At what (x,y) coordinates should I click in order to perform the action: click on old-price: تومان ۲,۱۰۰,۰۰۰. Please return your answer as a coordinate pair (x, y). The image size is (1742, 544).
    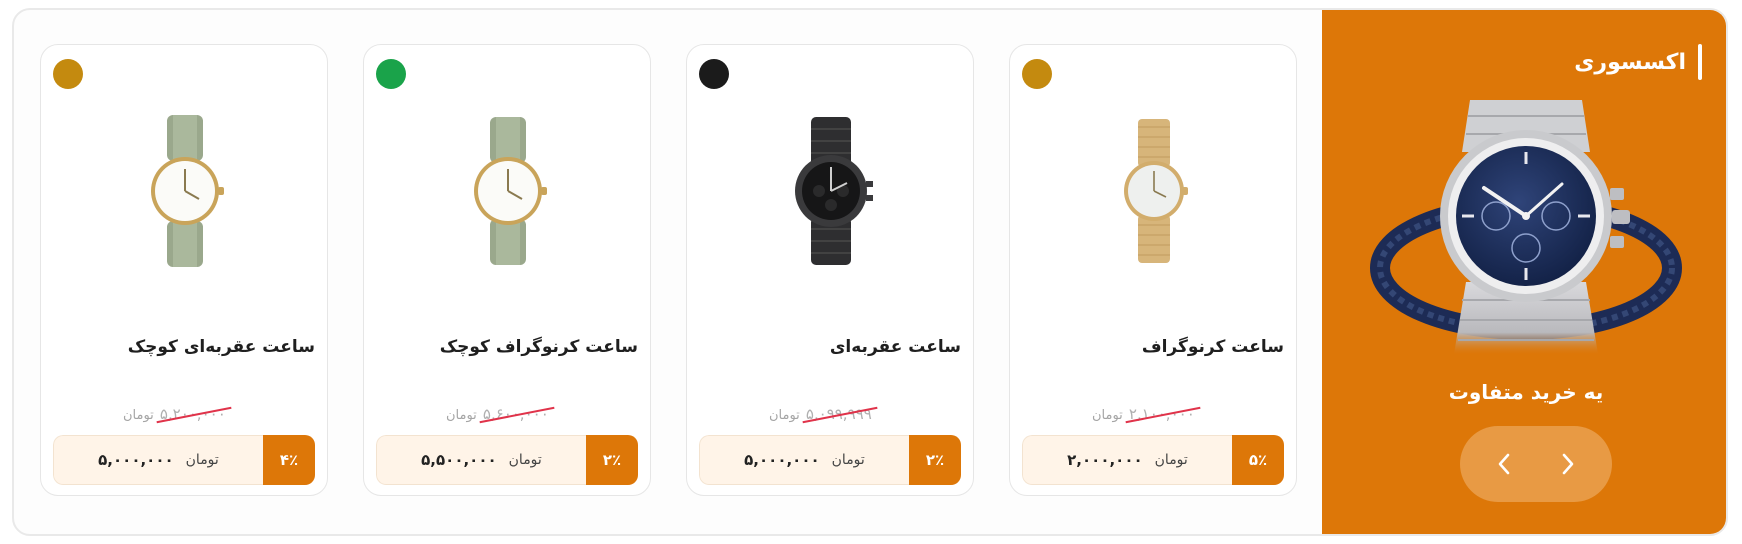
    Looking at the image, I should click on (1143, 414).